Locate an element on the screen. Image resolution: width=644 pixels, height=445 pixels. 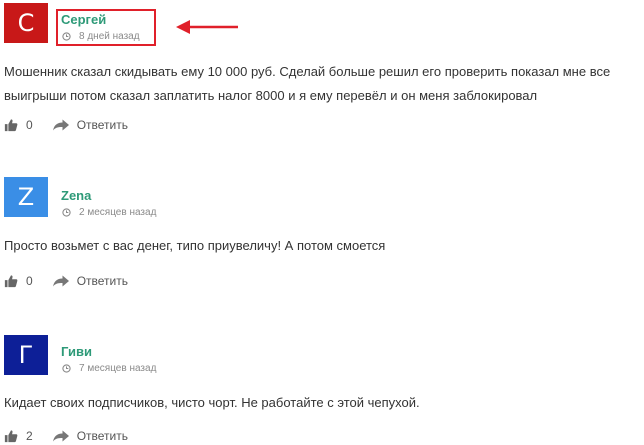
like-count: 2 is located at coordinates (29, 436).